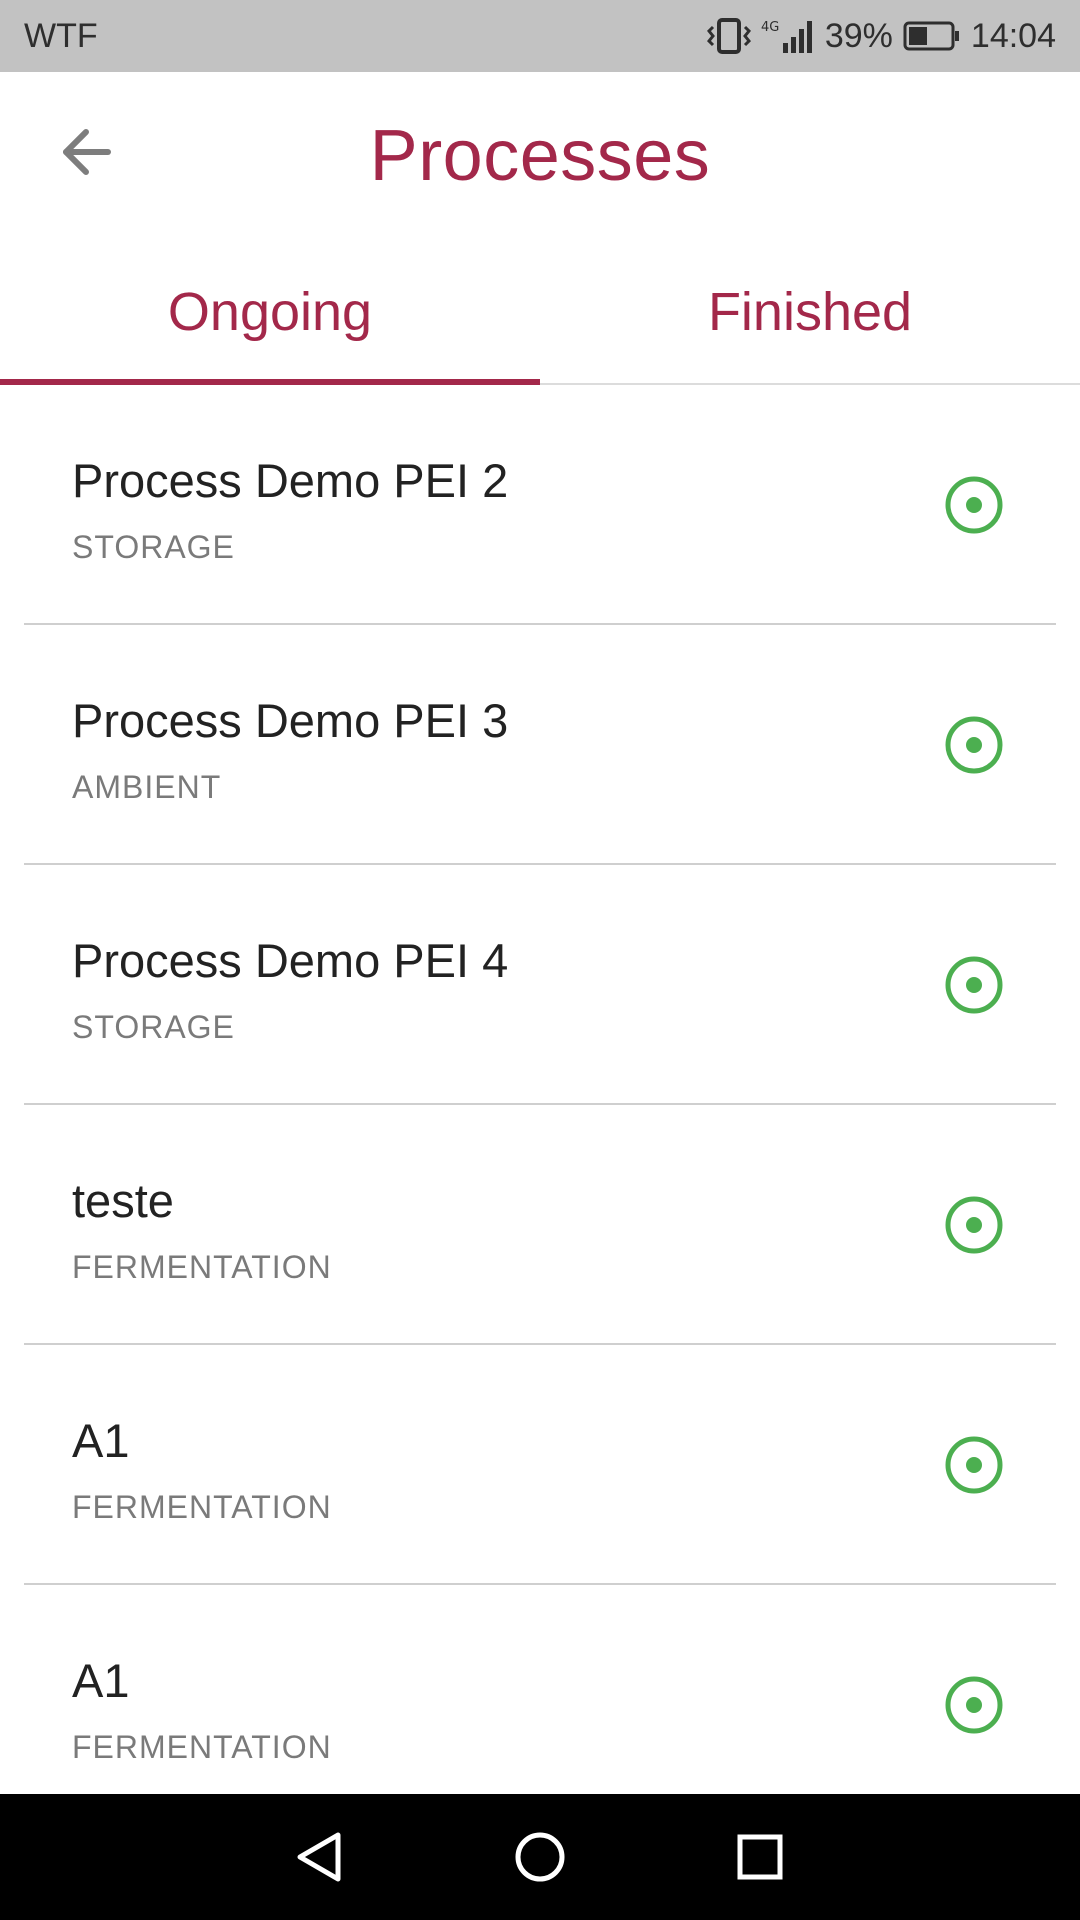 Image resolution: width=1080 pixels, height=1920 pixels. I want to click on triangle-back-icon, so click(319, 1857).